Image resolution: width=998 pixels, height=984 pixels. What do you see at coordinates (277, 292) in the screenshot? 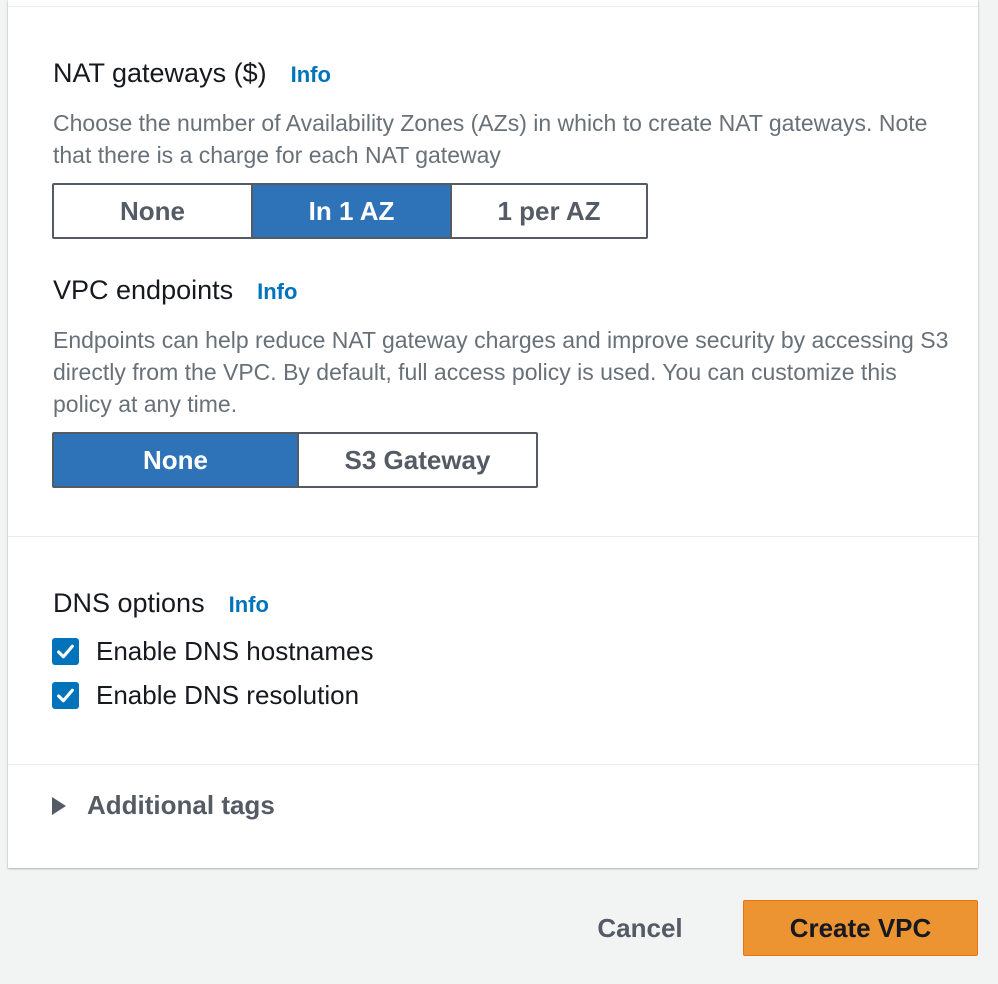
I see `vpc-endpoints-info-link: Info` at bounding box center [277, 292].